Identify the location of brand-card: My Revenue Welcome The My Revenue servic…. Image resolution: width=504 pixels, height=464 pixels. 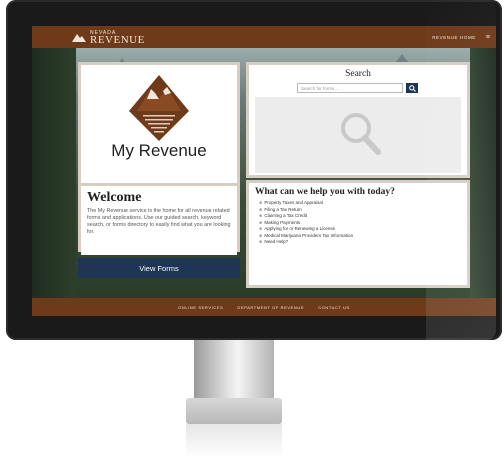
(159, 158).